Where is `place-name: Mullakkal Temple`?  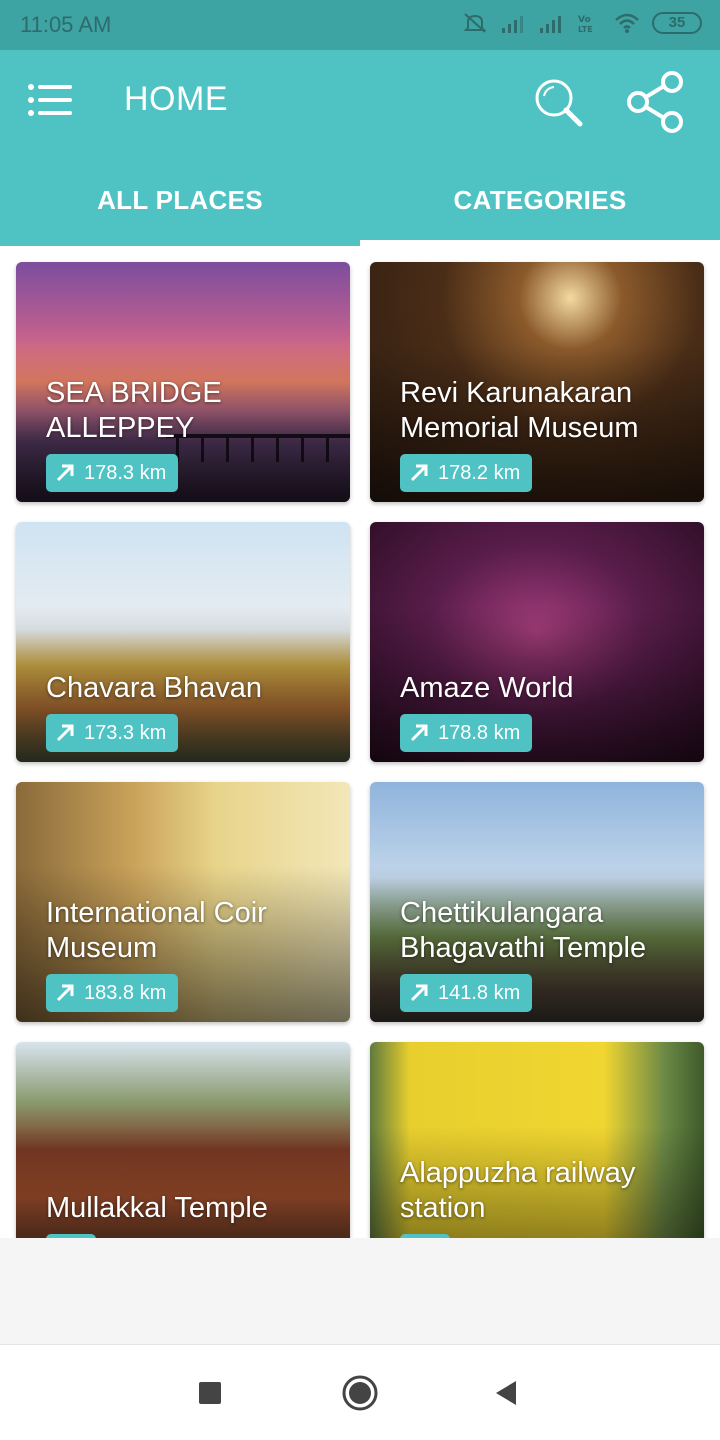 place-name: Mullakkal Temple is located at coordinates (157, 1208).